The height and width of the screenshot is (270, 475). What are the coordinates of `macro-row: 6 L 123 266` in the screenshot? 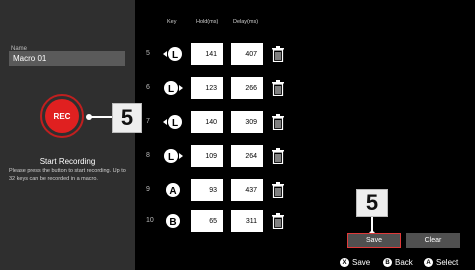 It's located at (237, 88).